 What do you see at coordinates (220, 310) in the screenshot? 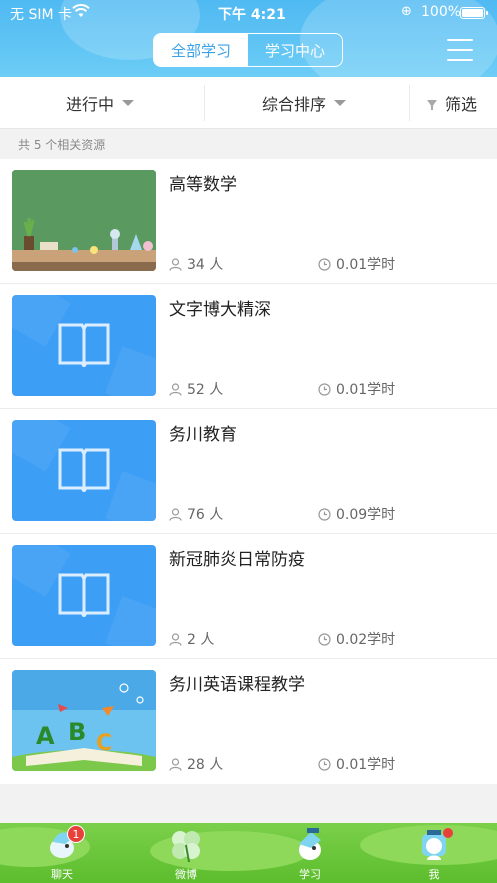
I see `course-title: 文字博大精深` at bounding box center [220, 310].